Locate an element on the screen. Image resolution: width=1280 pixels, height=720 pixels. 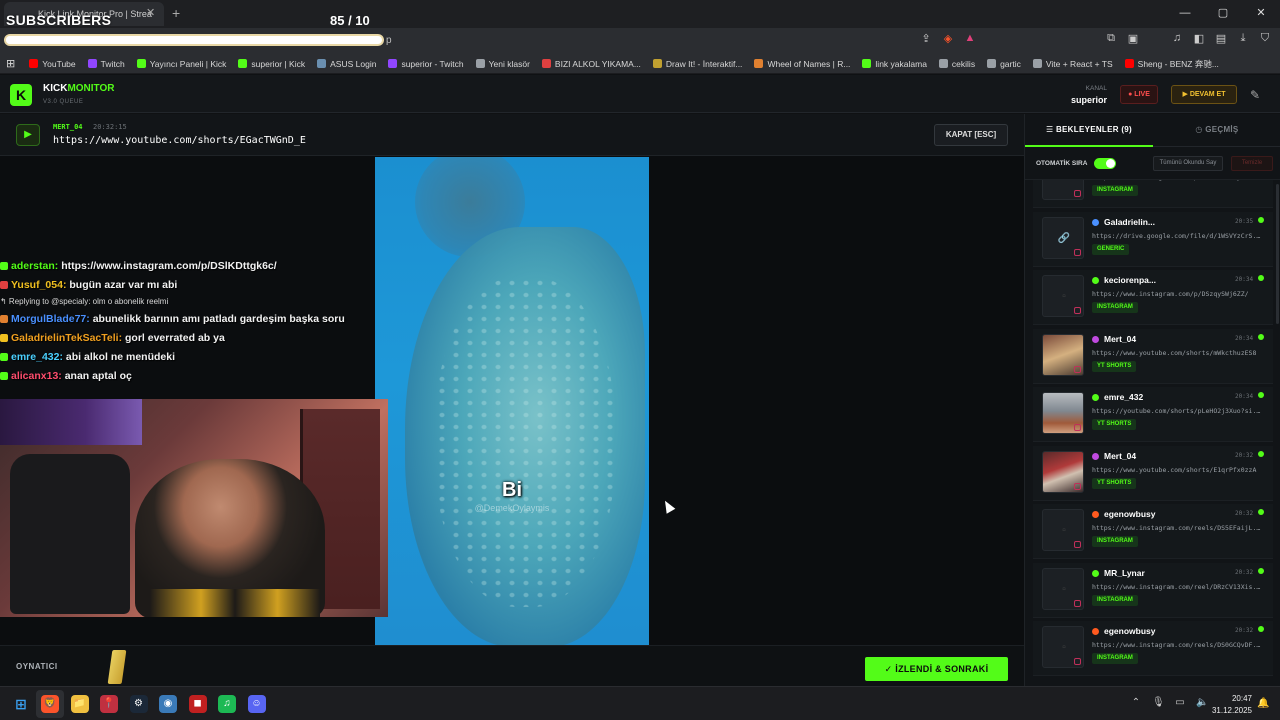
bookmark-item: YouTube is located at coordinates (52, 64).